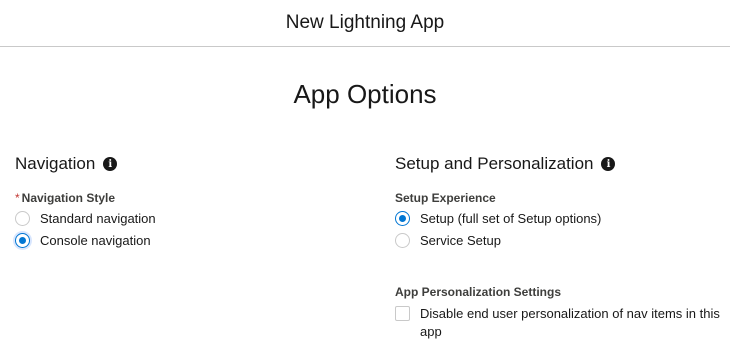 The image size is (730, 344). I want to click on radio-label: Console navigation, so click(95, 240).